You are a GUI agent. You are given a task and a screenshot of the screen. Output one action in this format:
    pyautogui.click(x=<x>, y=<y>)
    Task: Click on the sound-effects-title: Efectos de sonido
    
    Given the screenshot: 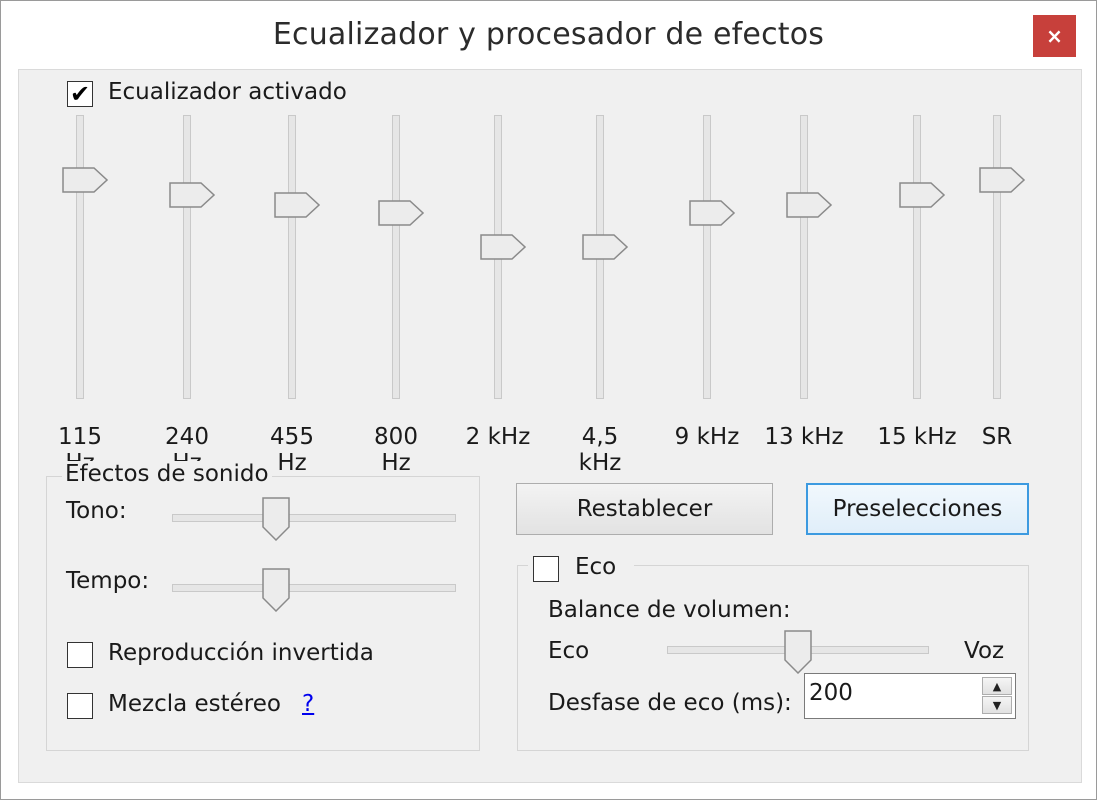 What is the action you would take?
    pyautogui.click(x=167, y=474)
    